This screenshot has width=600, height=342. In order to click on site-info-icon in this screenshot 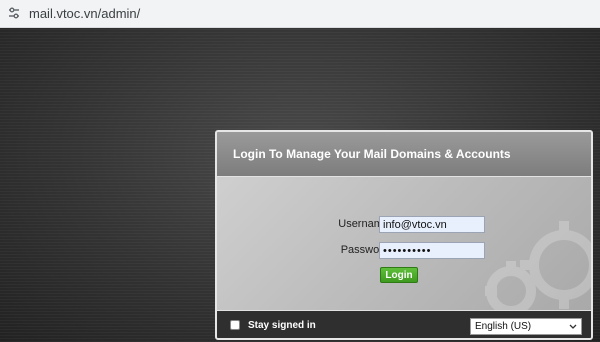, I will do `click(14, 13)`.